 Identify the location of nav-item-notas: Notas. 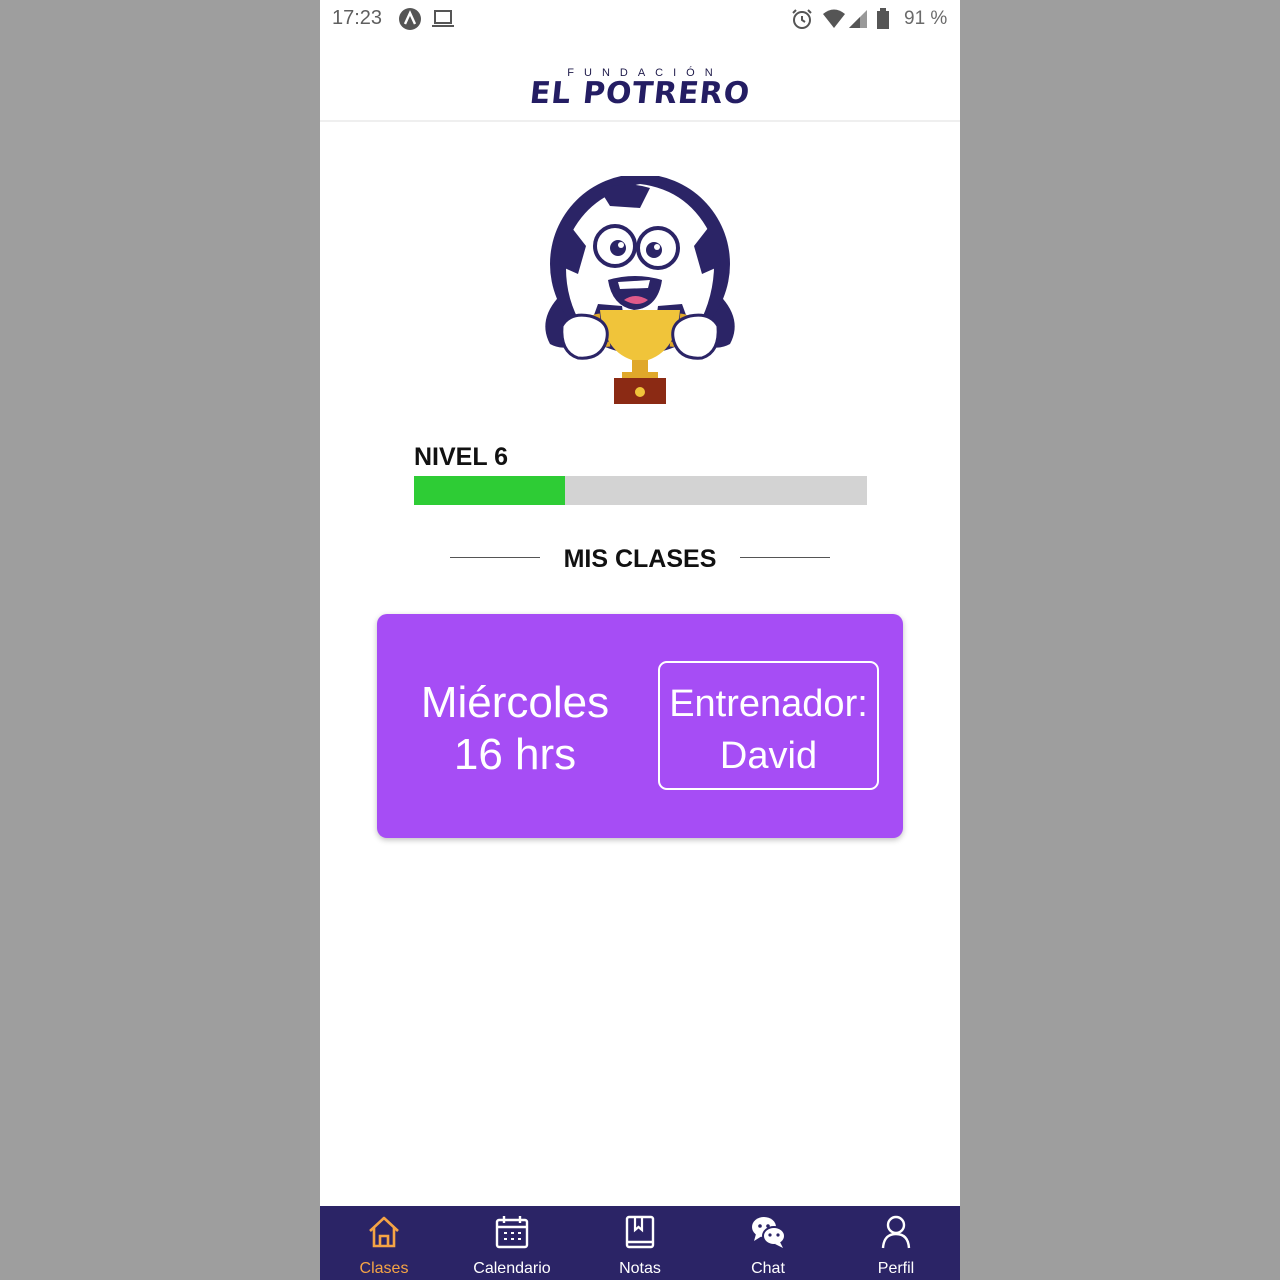
(640, 1243).